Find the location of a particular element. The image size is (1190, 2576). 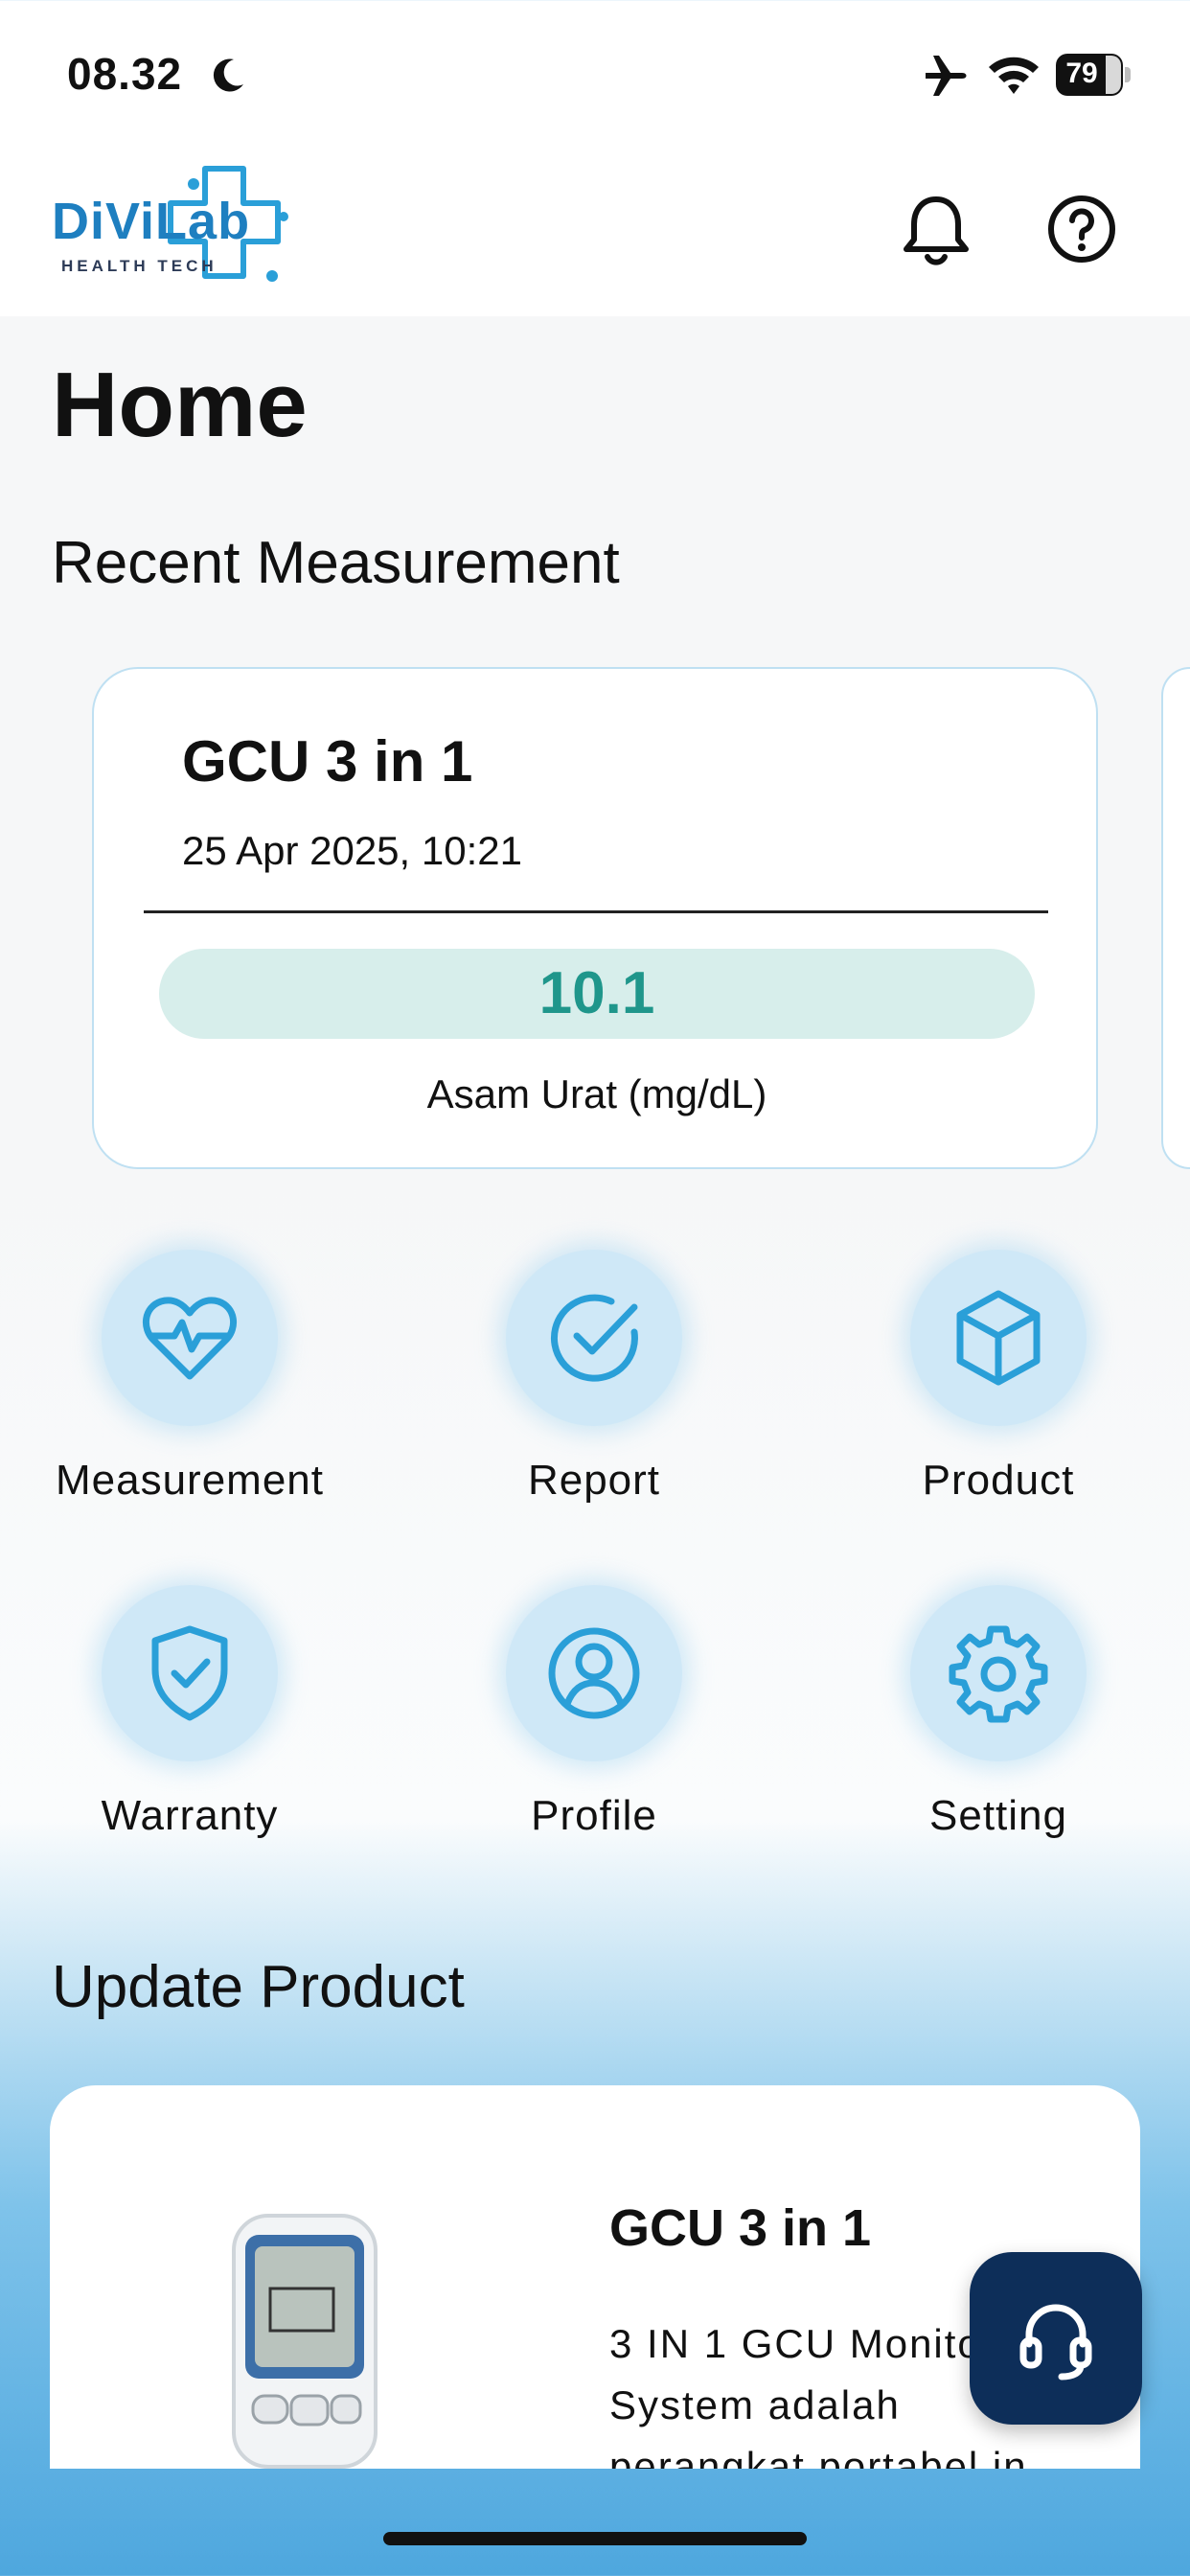

logo-subtitle: HEALTH TECH is located at coordinates (139, 266).